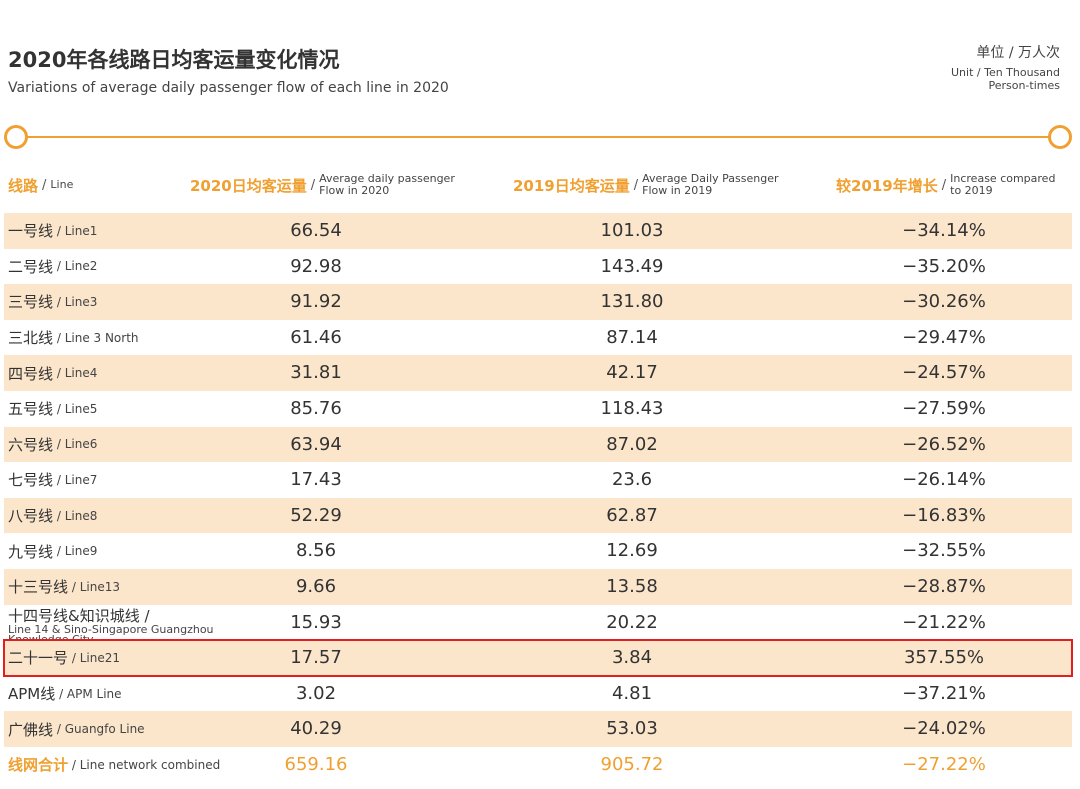 The width and height of the screenshot is (1080, 789). What do you see at coordinates (944, 586) in the screenshot?
I see `value-change: −28.87%` at bounding box center [944, 586].